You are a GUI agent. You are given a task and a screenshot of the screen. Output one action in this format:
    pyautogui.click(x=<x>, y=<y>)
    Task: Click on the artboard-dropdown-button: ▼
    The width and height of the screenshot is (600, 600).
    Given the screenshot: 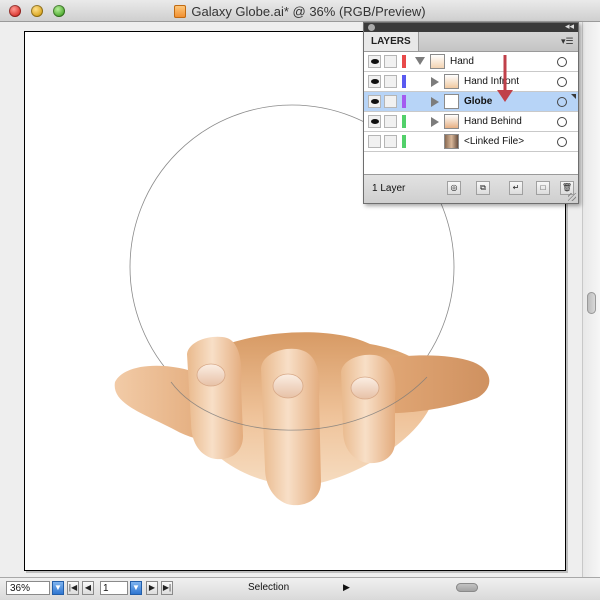 What is the action you would take?
    pyautogui.click(x=136, y=588)
    